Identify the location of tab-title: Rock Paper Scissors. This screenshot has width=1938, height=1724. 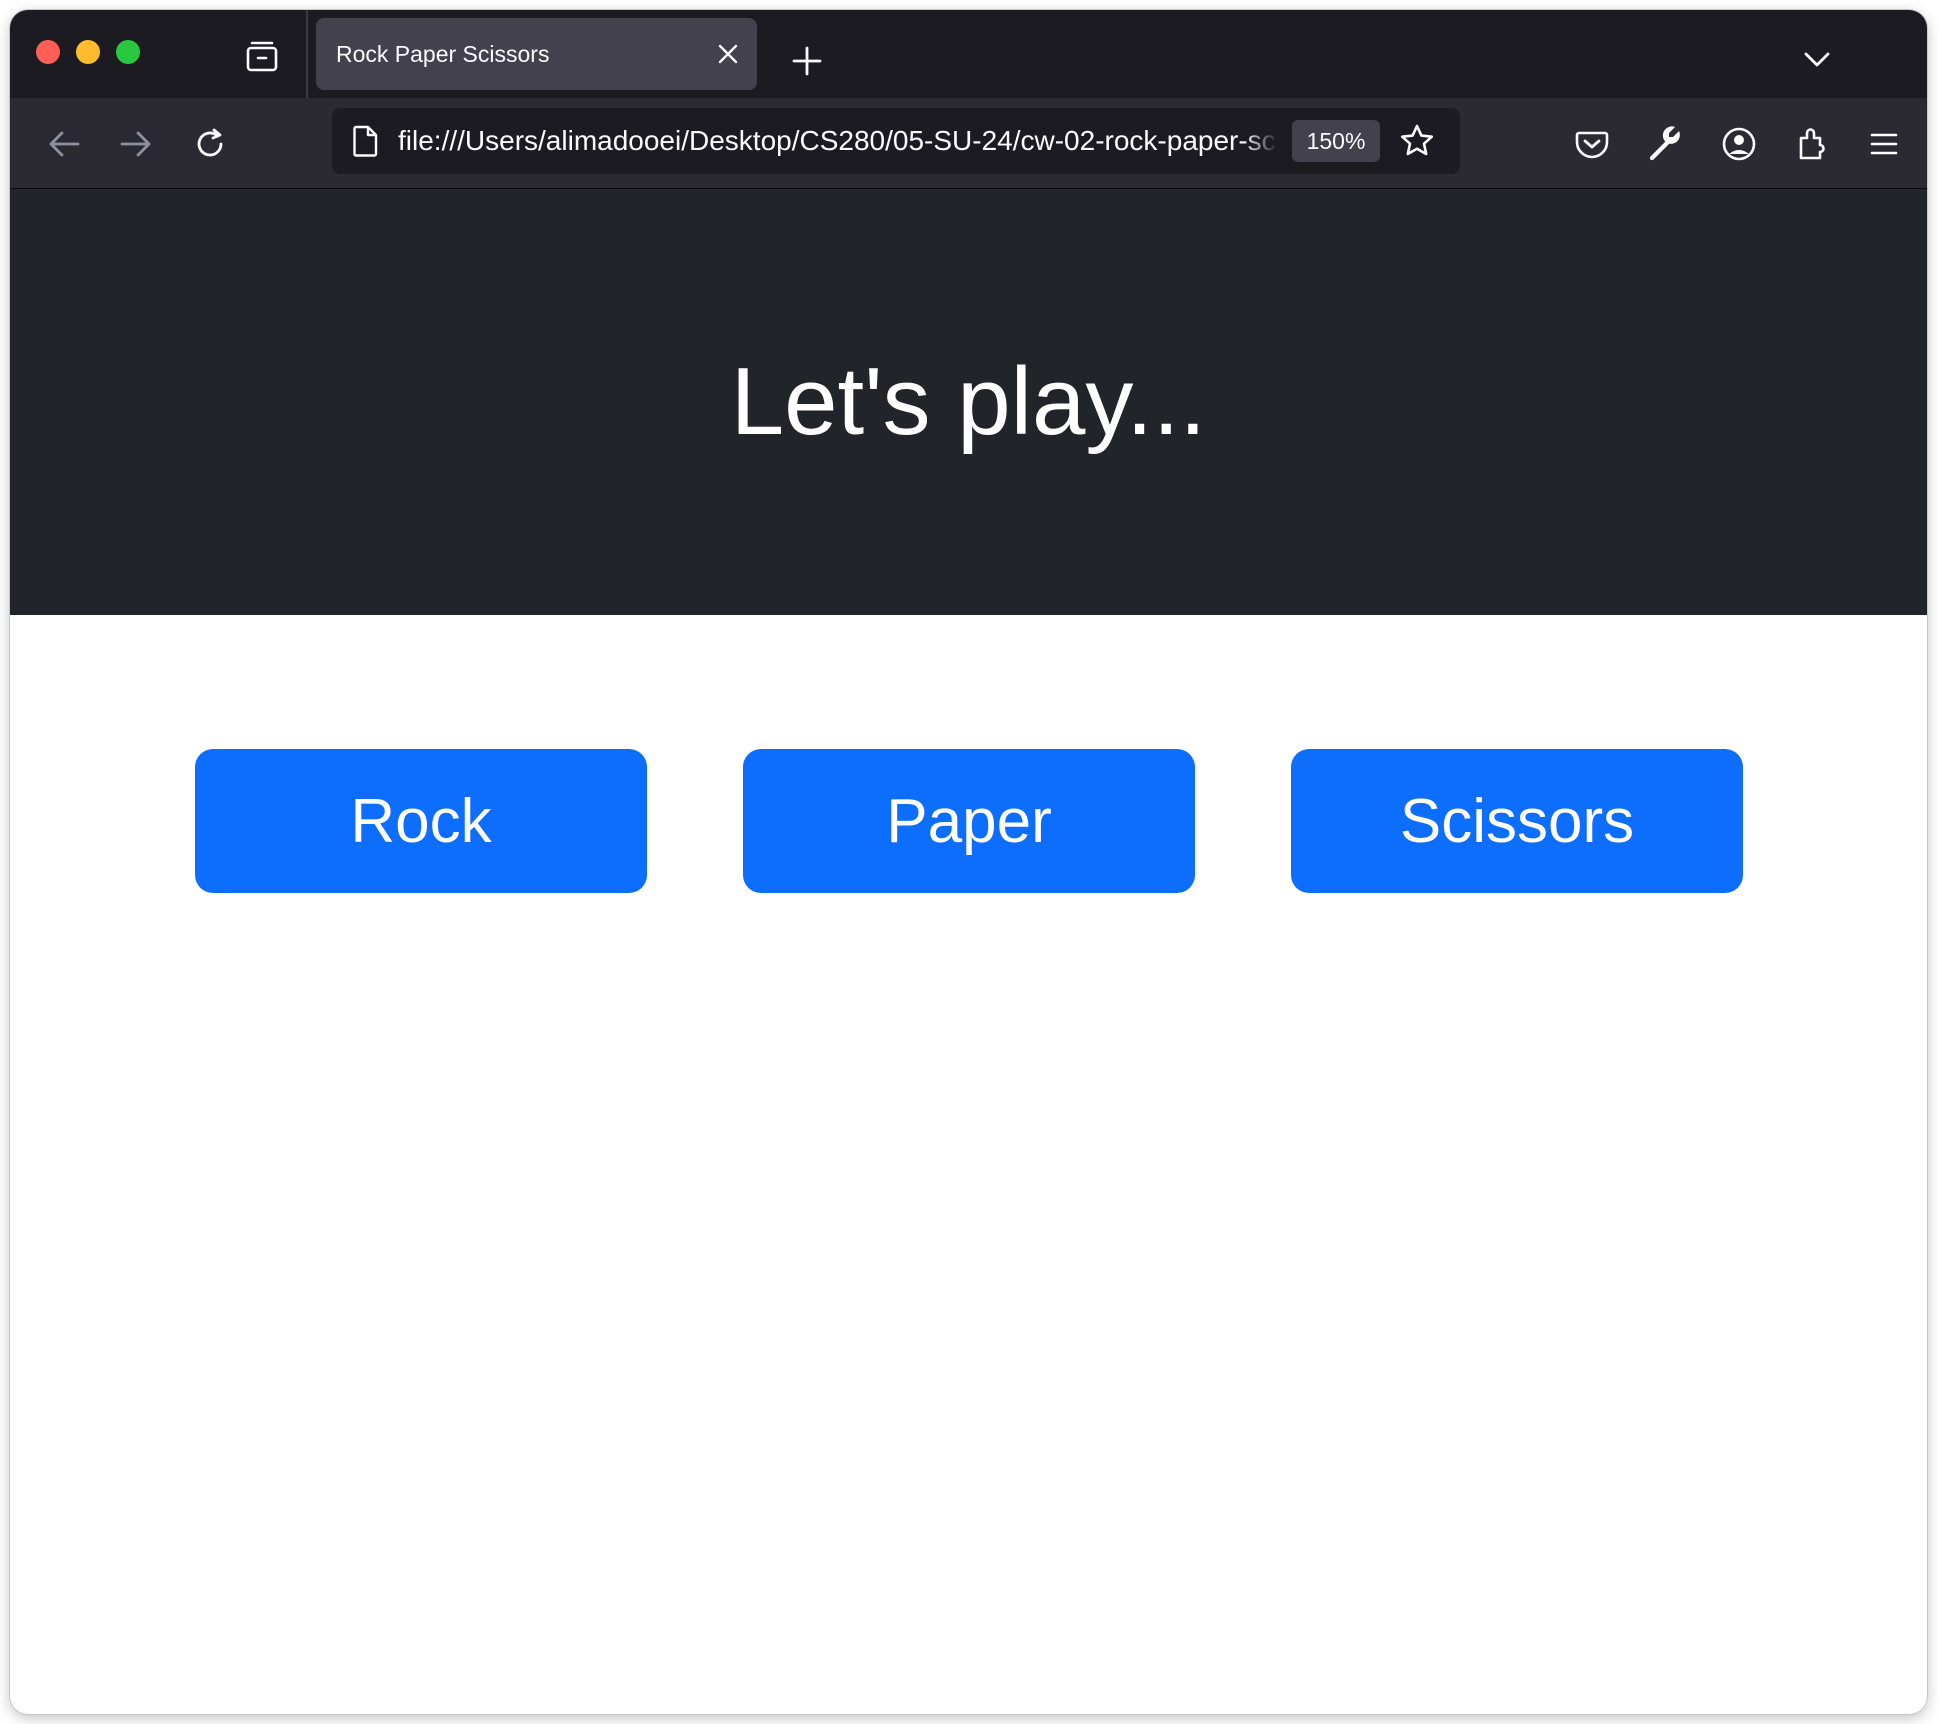
(443, 54).